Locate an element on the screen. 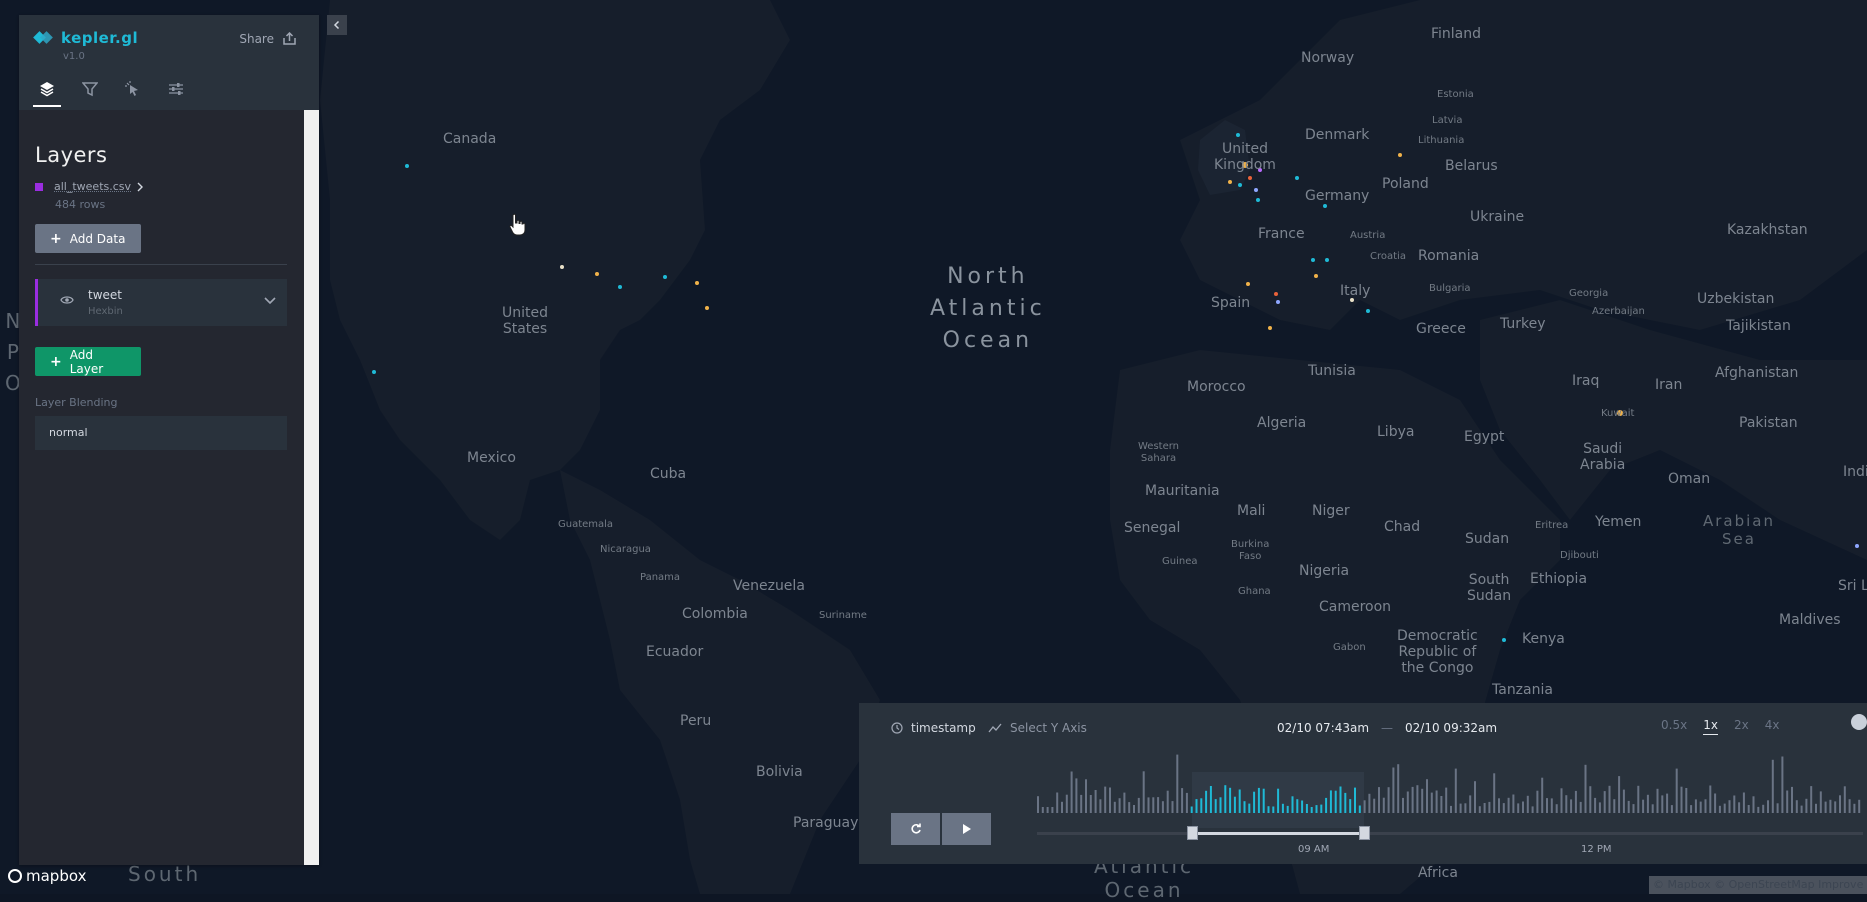 The width and height of the screenshot is (1867, 902). map-label: Tajikistan is located at coordinates (1758, 326).